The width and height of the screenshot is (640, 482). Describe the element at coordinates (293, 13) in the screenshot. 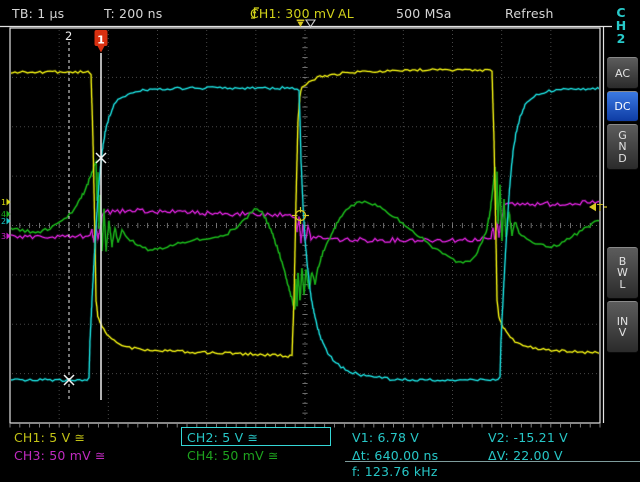

I see `trigger-source-label: CH1: 300 mV` at that location.